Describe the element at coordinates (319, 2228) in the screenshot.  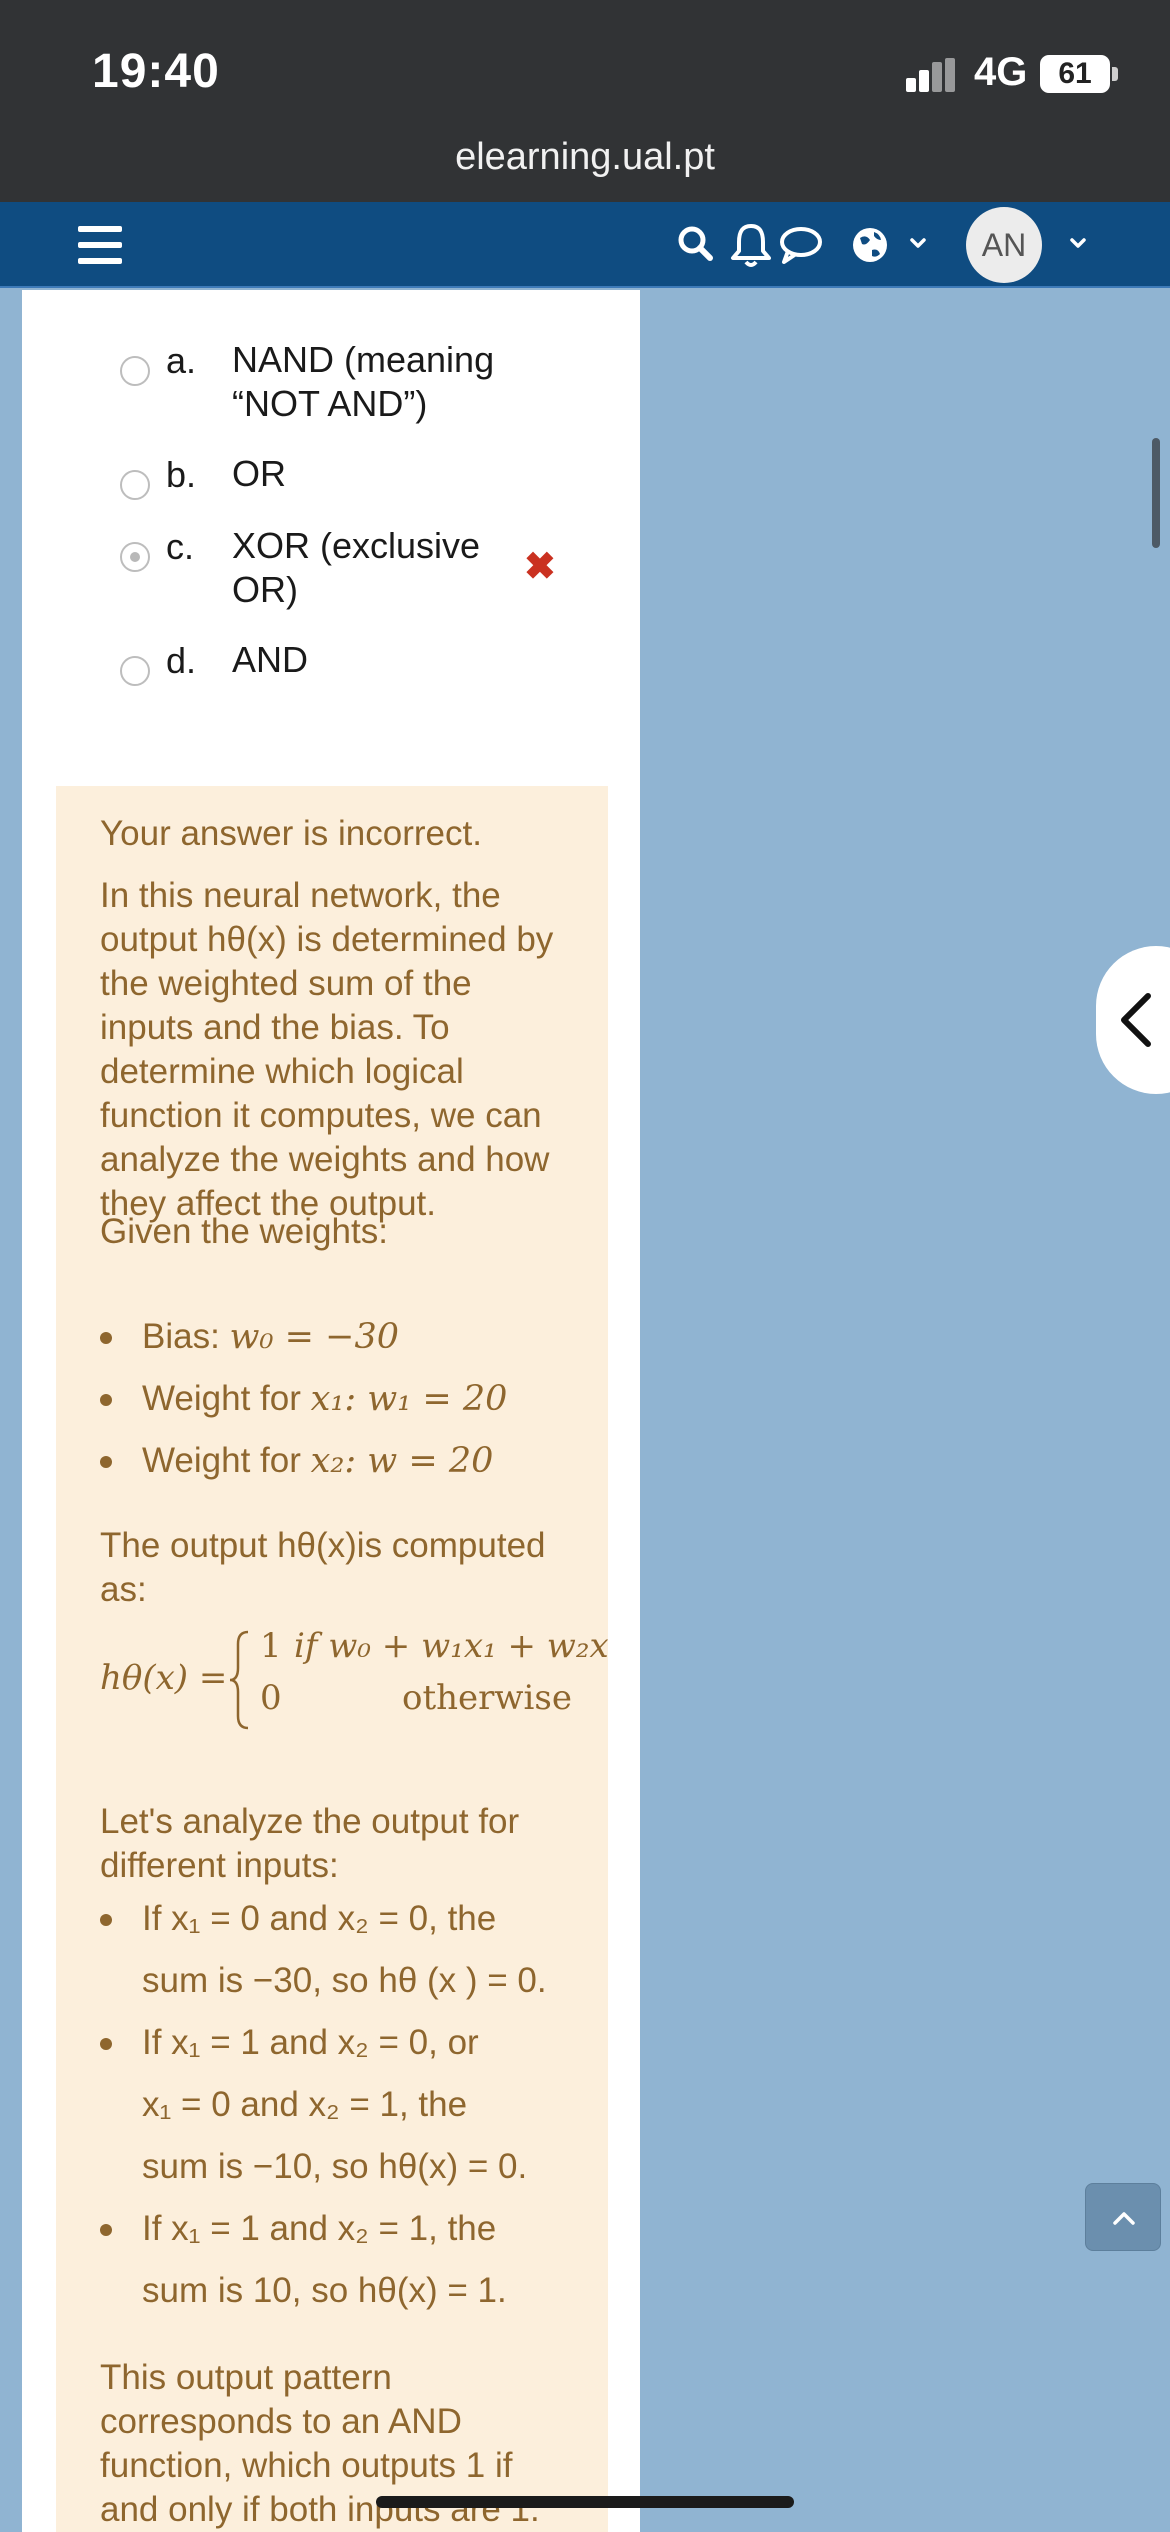
I see `case-3-line-1: If x₁ = 1 and x₂ = 1, the` at that location.